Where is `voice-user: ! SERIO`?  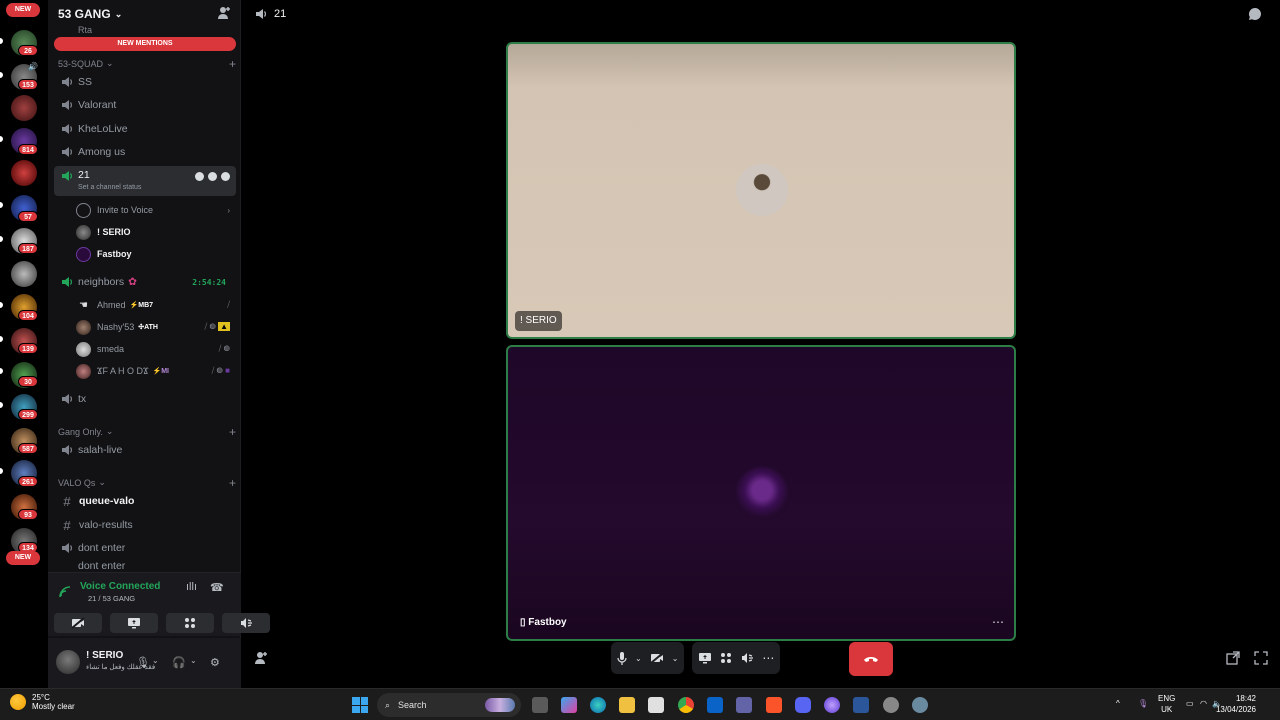 voice-user: ! SERIO is located at coordinates (156, 232).